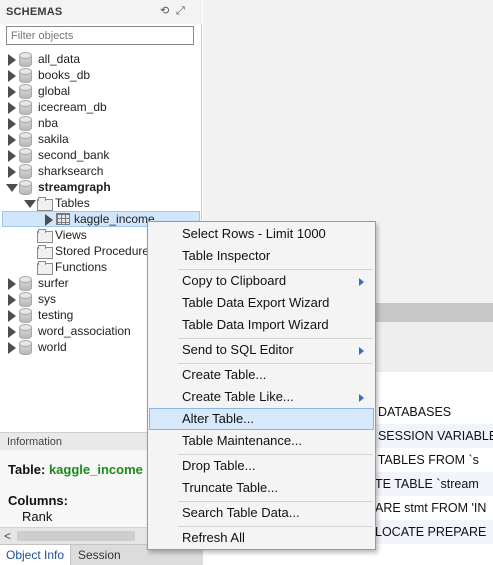 This screenshot has height=565, width=493. What do you see at coordinates (36, 347) in the screenshot?
I see `schema-item-world: world` at bounding box center [36, 347].